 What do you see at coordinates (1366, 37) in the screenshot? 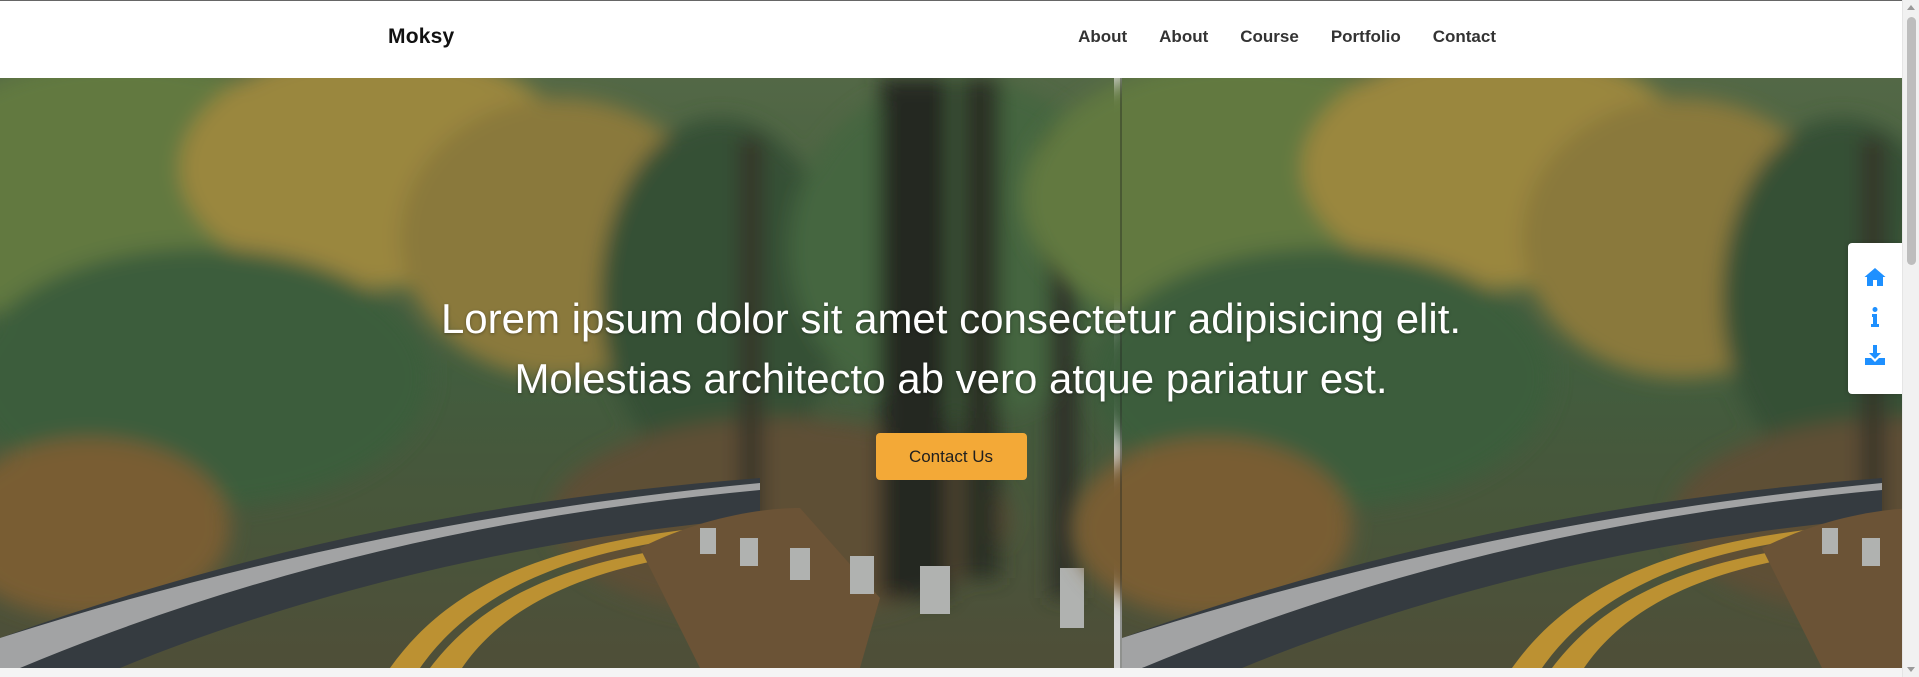
I see `nav-link-portfolio: Portfolio` at bounding box center [1366, 37].